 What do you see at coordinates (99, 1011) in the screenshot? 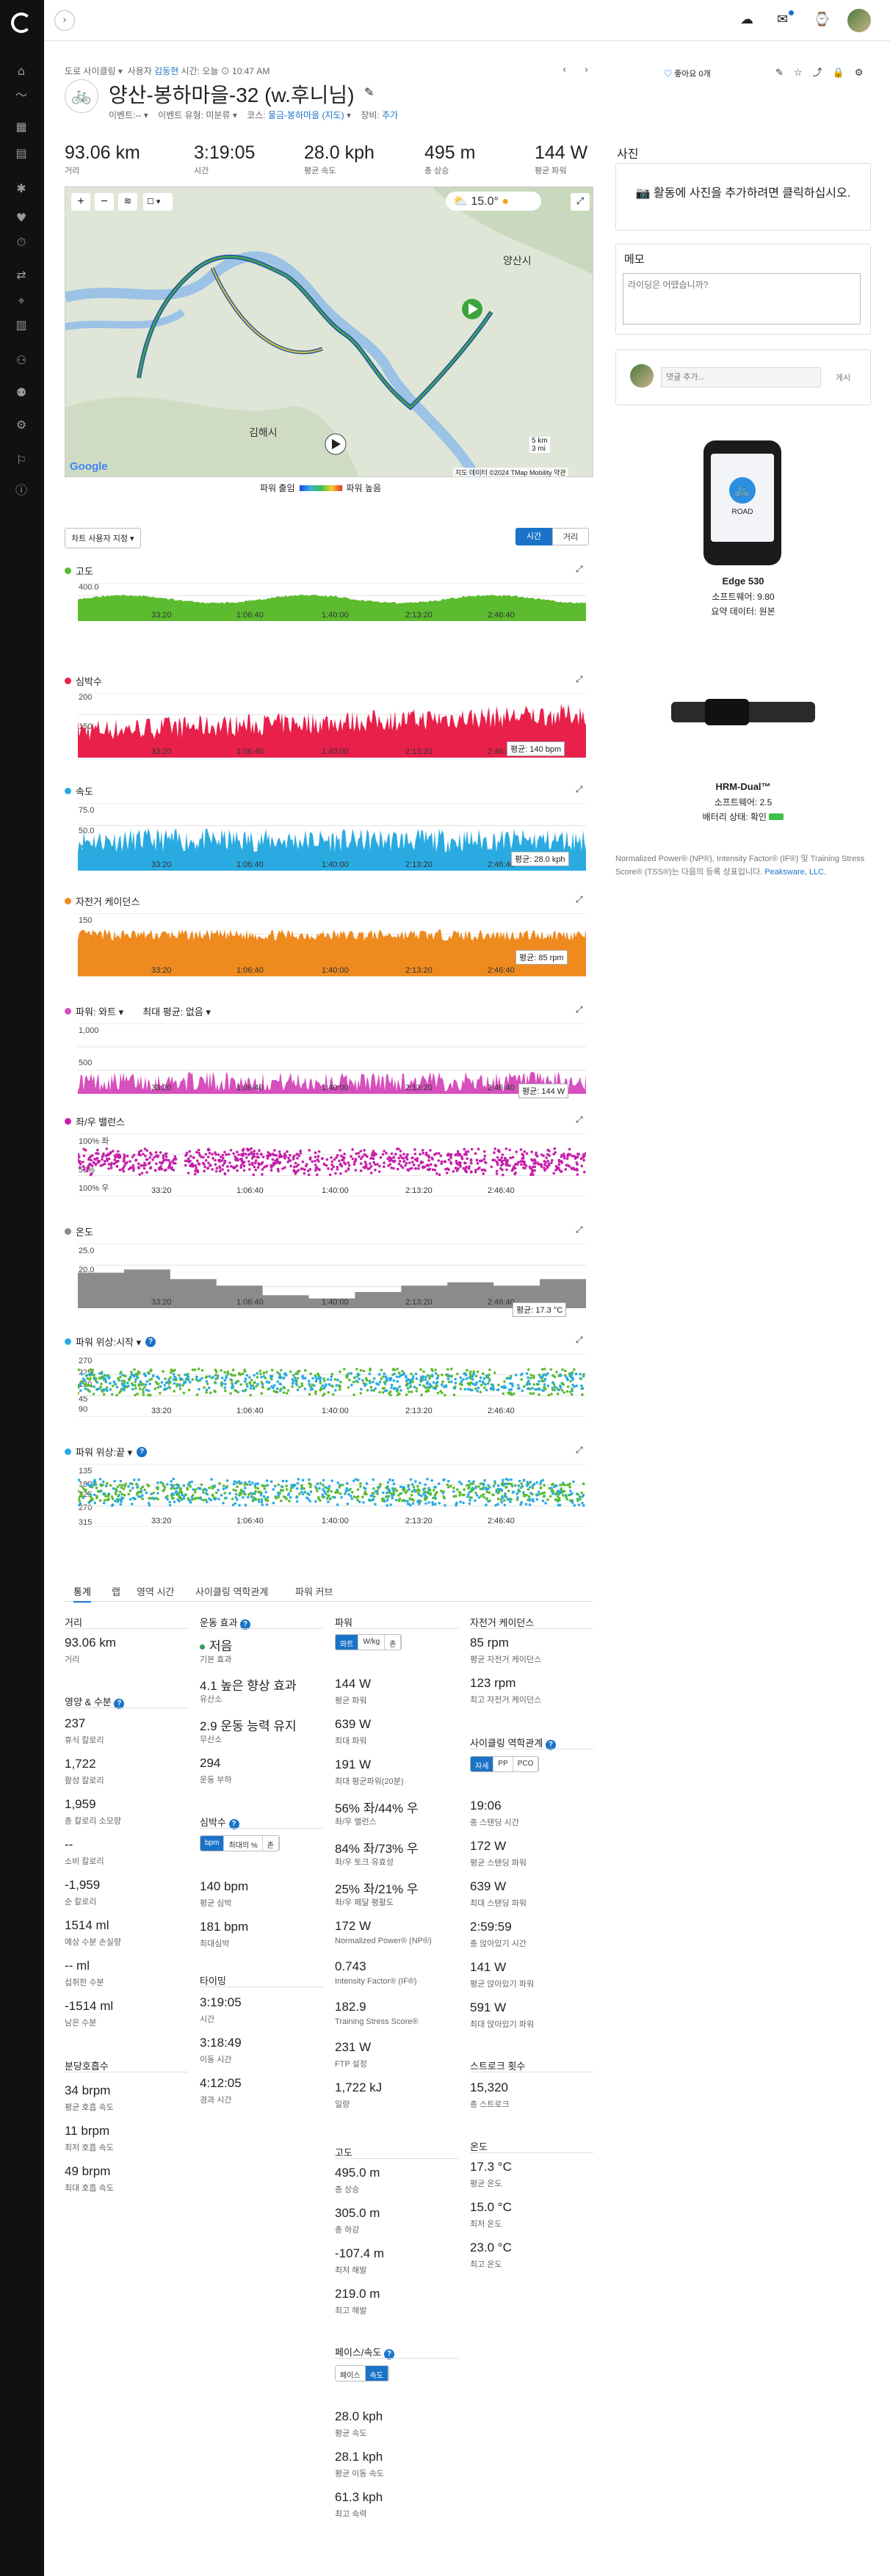
I see `chart-title-text: 파워: 와트 ▾` at bounding box center [99, 1011].